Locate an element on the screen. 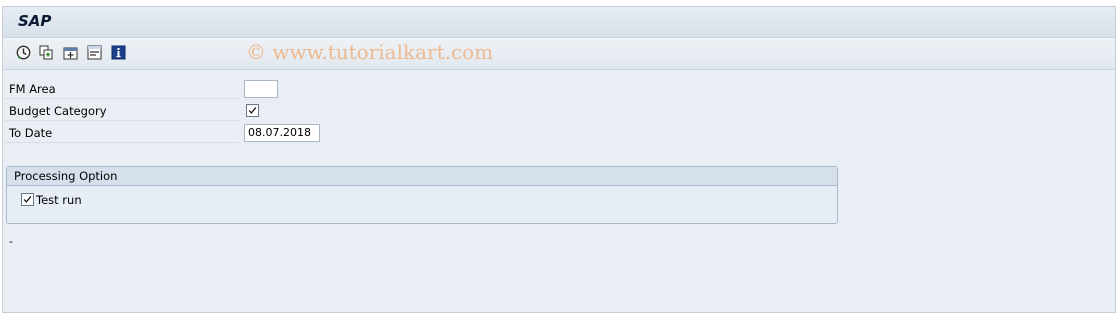 This screenshot has width=1118, height=313. fm-area-label: FM Area is located at coordinates (122, 89).